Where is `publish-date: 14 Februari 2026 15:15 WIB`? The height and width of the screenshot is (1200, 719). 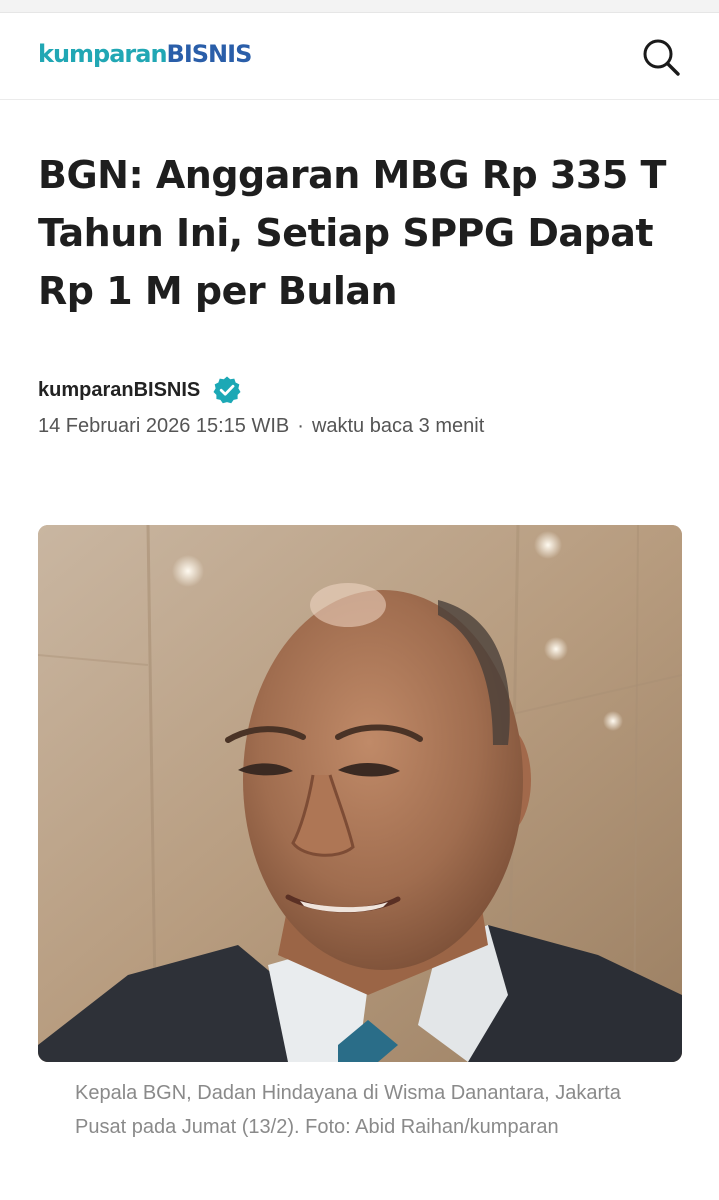 publish-date: 14 Februari 2026 15:15 WIB is located at coordinates (164, 426).